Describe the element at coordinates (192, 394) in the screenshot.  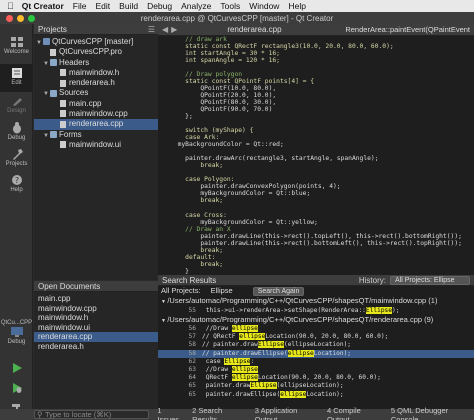
I see `search-hit-line-number: 65` at that location.